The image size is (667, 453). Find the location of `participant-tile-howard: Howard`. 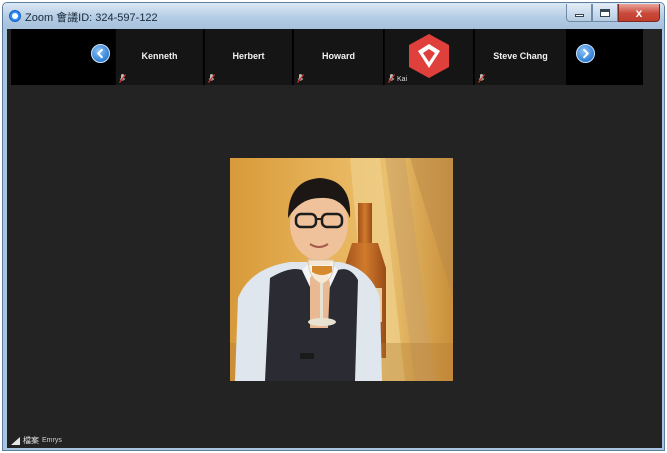

participant-tile-howard: Howard is located at coordinates (338, 57).